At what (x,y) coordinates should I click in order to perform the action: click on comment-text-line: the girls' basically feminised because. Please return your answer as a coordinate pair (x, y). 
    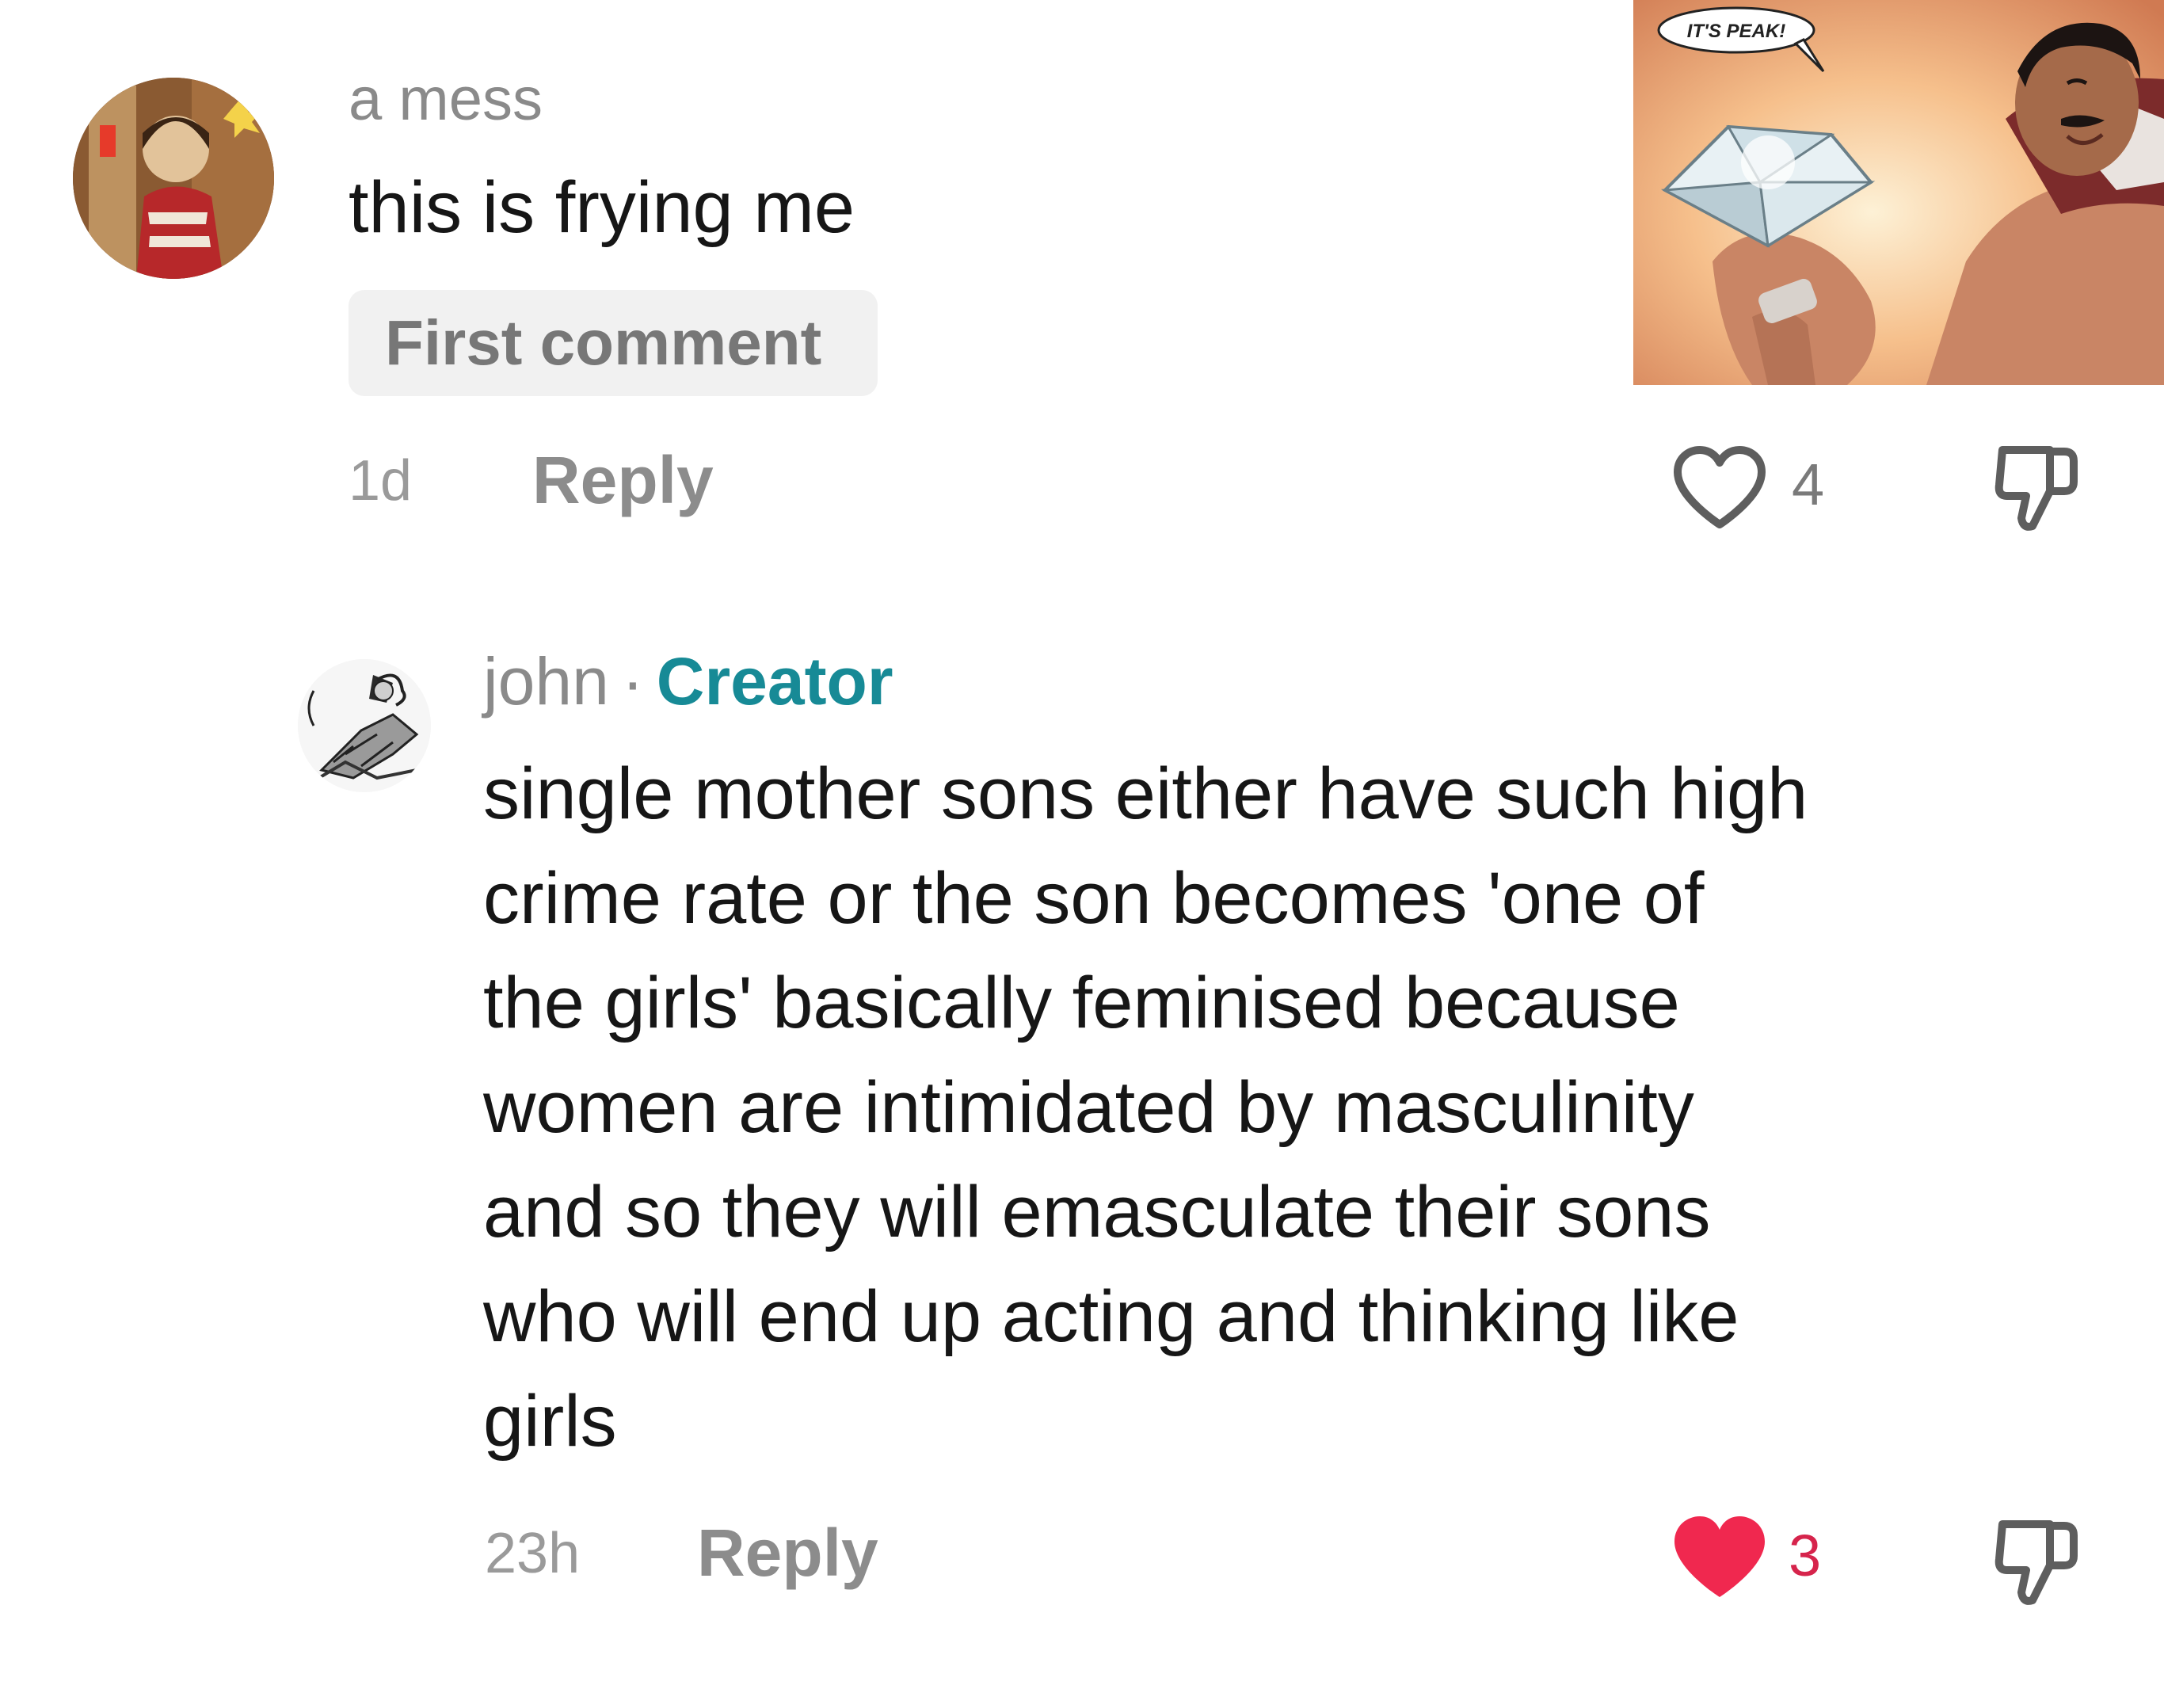
    Looking at the image, I should click on (1082, 1003).